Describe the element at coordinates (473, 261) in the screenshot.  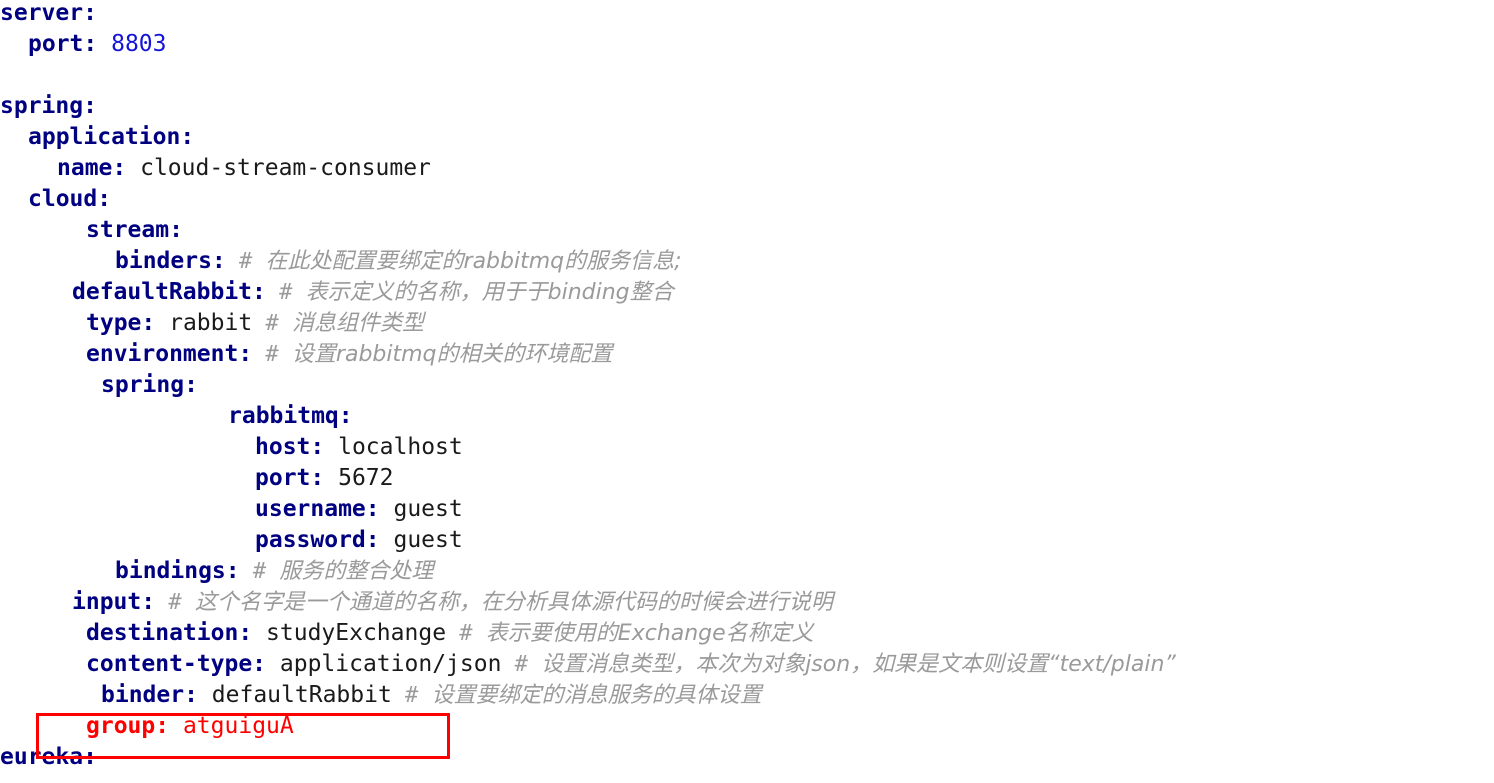
I see `comment-text: 在此处配置要绑定的rabbitmq的服务信息;` at that location.